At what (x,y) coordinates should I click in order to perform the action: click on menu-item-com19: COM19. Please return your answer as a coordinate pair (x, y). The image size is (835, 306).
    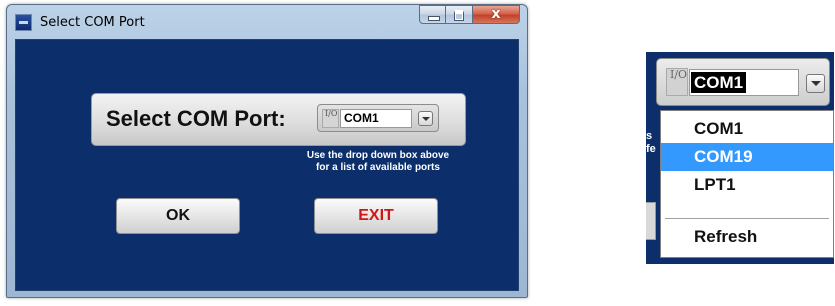
    Looking at the image, I should click on (747, 157).